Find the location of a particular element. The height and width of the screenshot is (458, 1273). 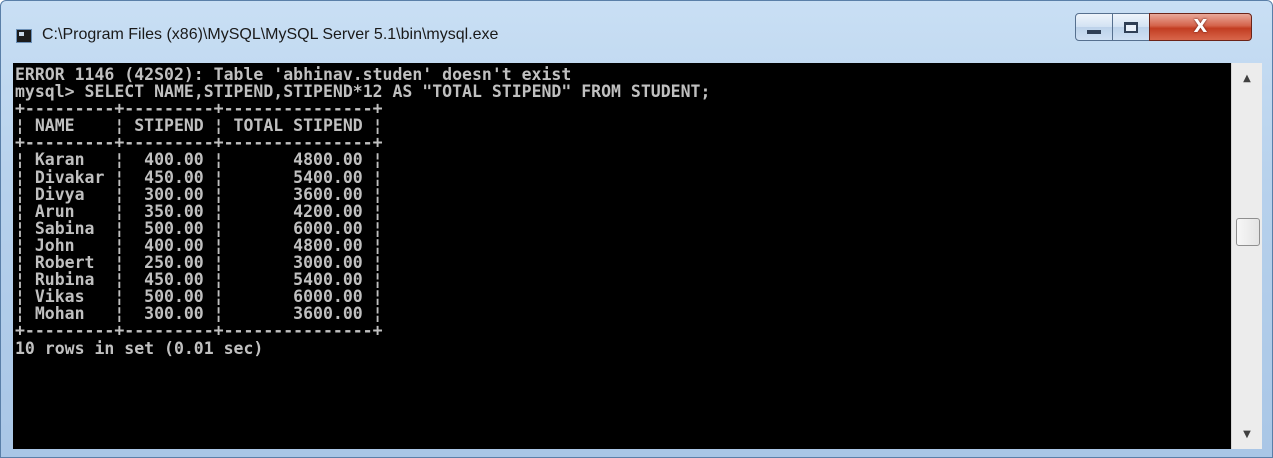

table-row: ¦ Divakar ¦ 450.00 ¦ 5400.00 ¦ is located at coordinates (199, 177).